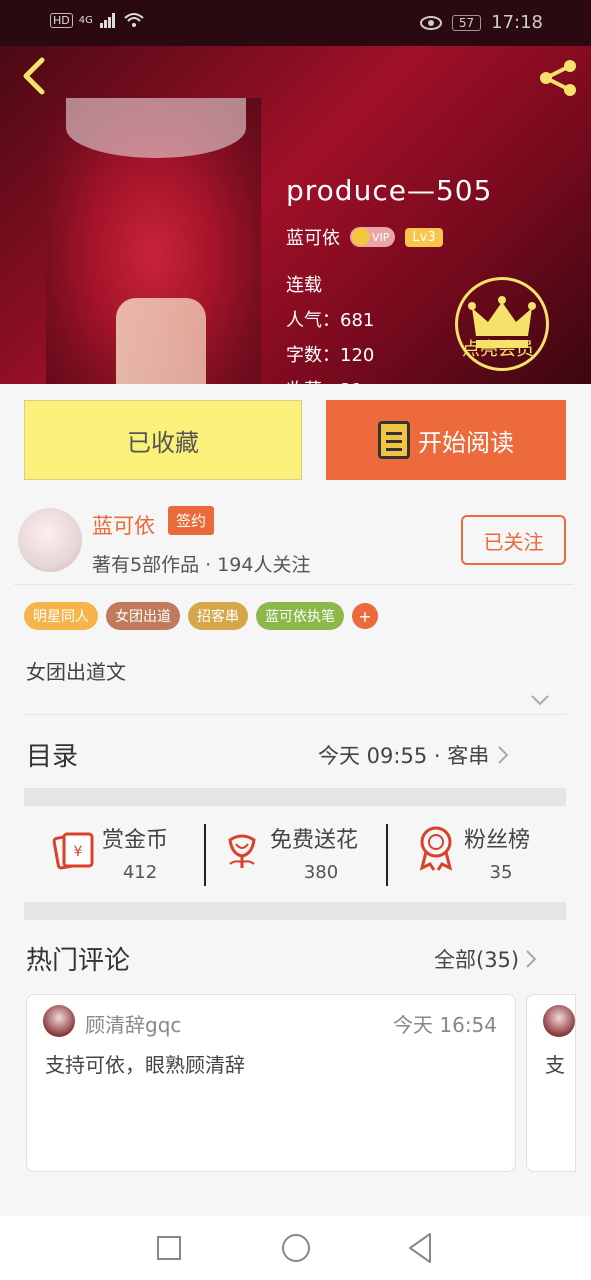 The height and width of the screenshot is (1280, 591). I want to click on wifi-icon, so click(134, 20).